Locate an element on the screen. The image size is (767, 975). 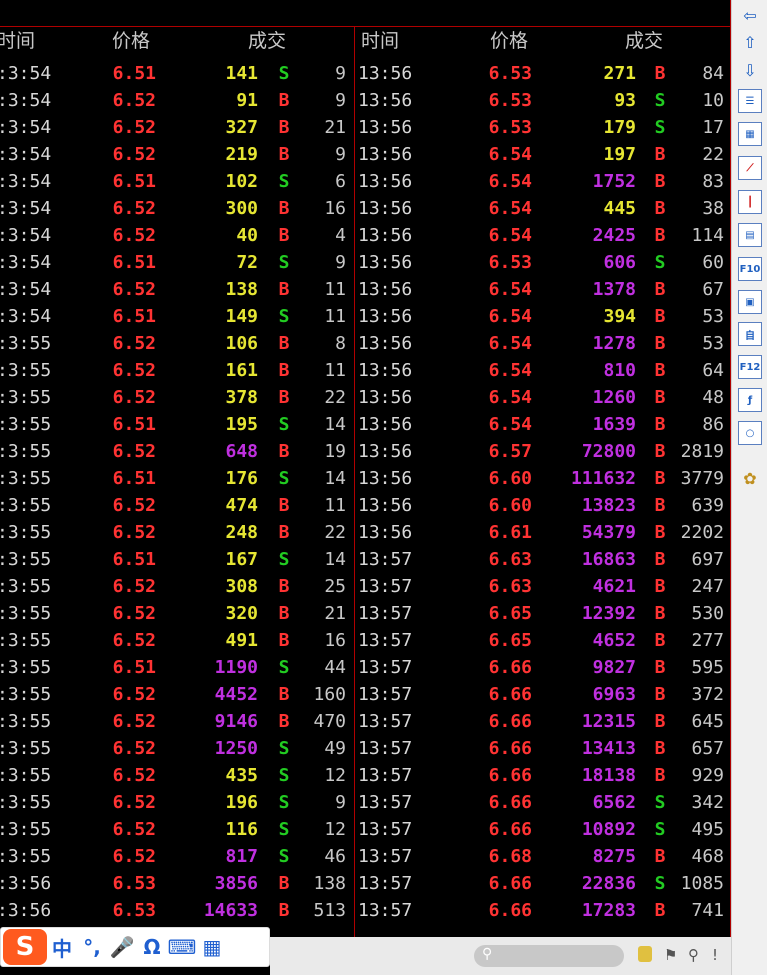
trade-row: 13:56 6.57 72800 B 2819 is located at coordinates (365, 451).